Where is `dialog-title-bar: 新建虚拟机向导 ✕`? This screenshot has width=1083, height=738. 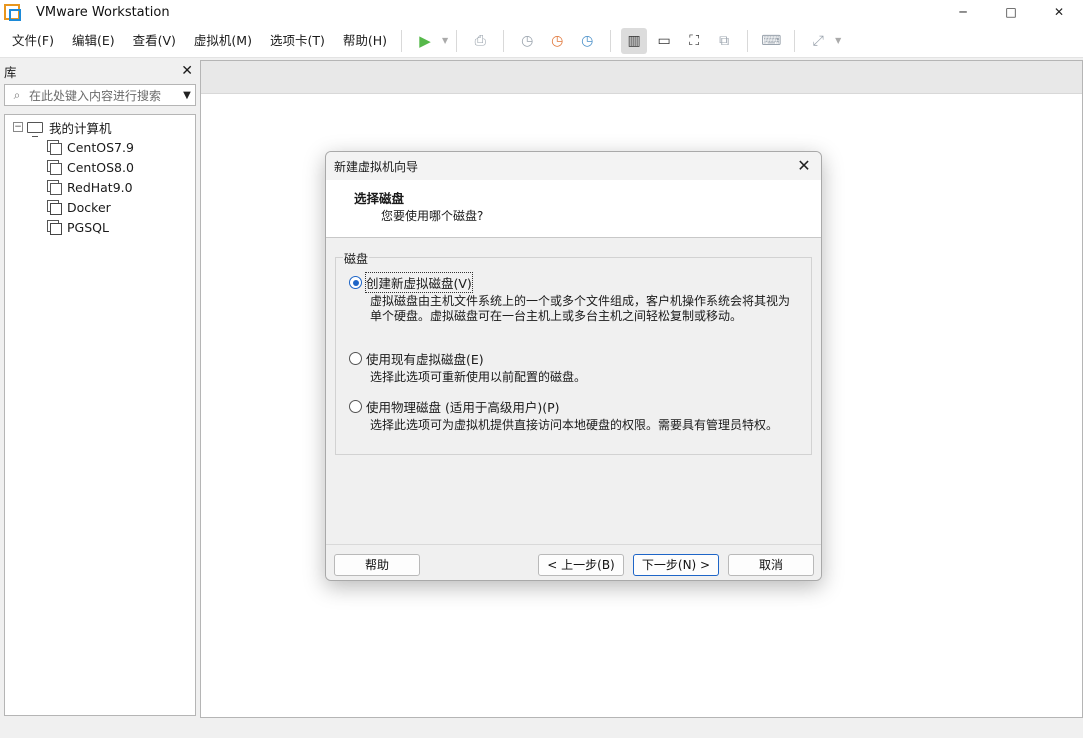 dialog-title-bar: 新建虚拟机向导 ✕ is located at coordinates (573, 166).